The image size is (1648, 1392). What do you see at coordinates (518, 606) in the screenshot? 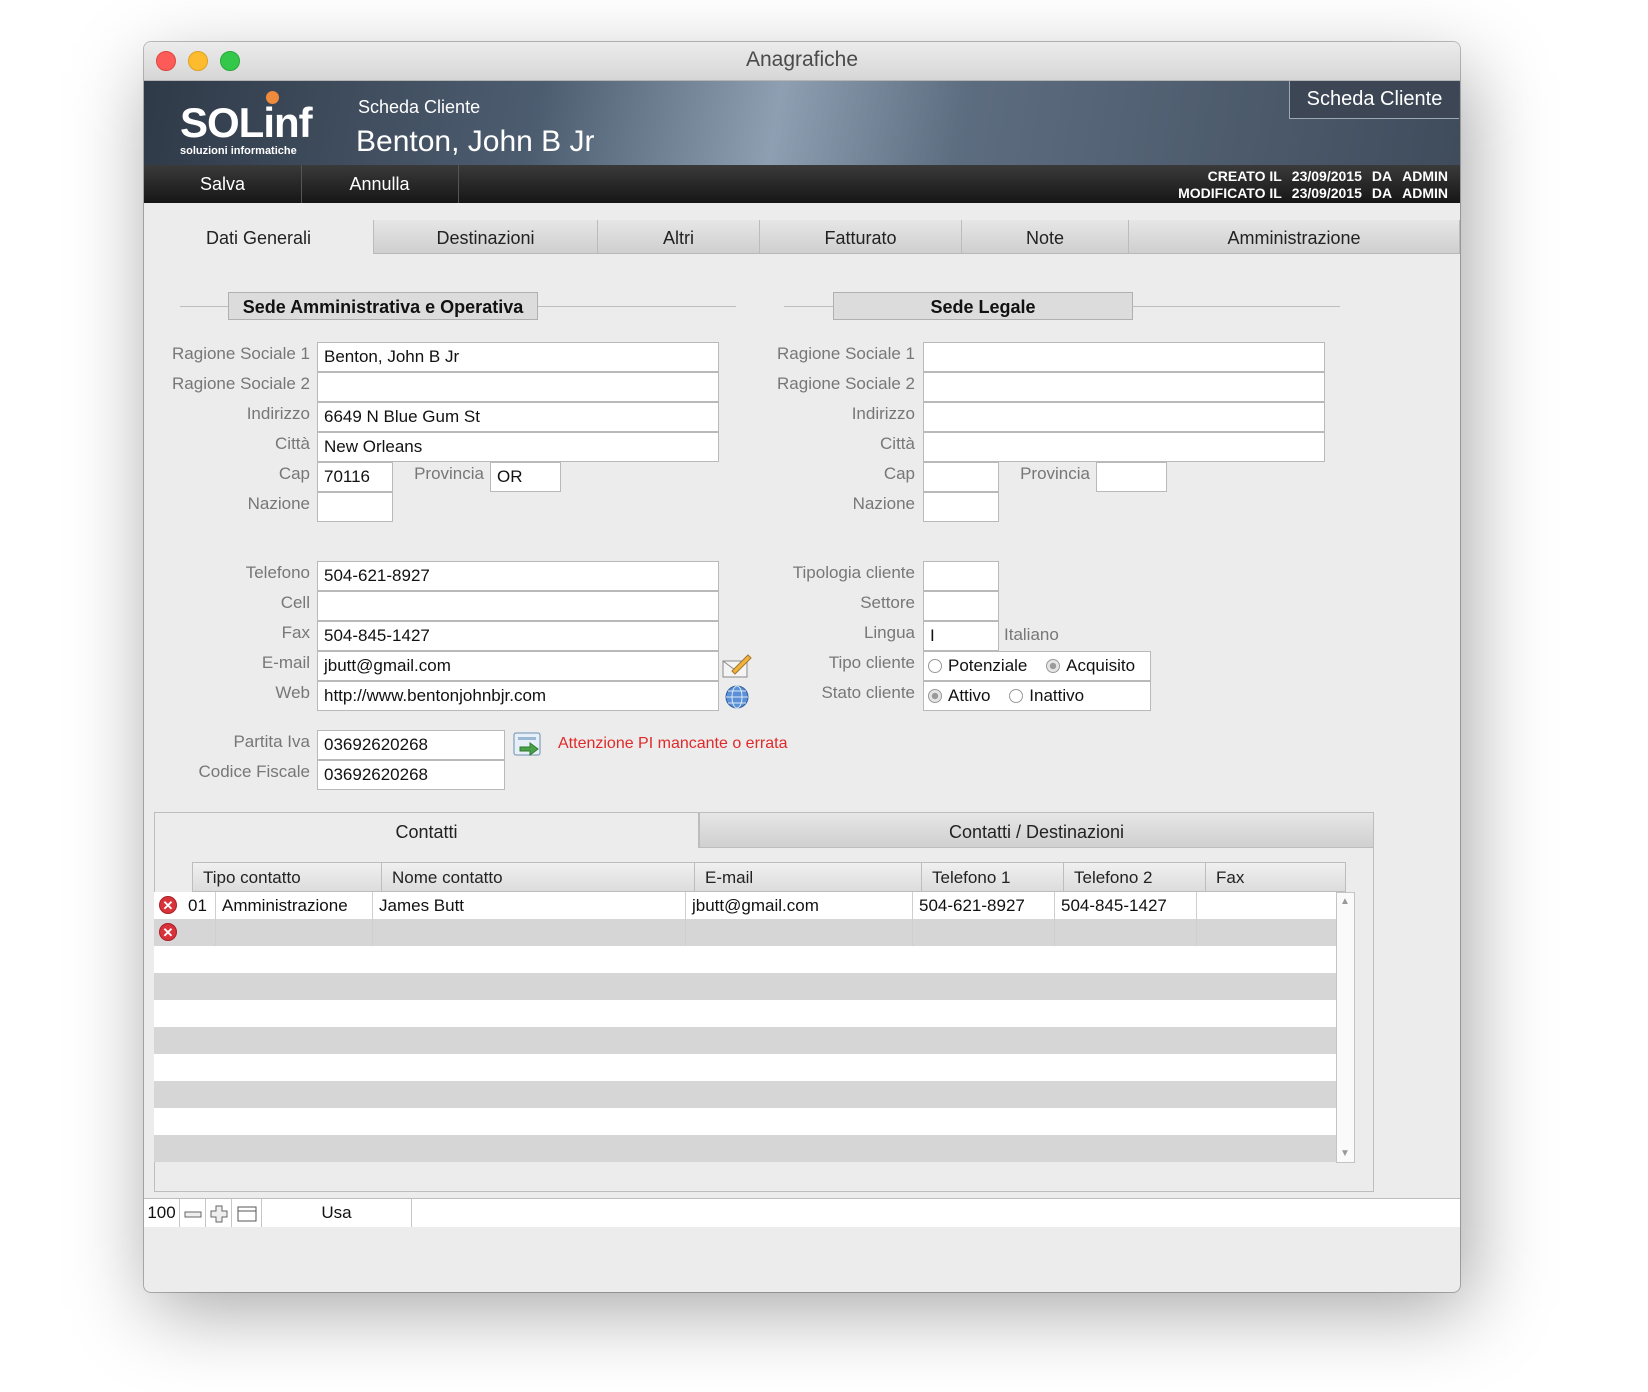
I see `cell-field` at bounding box center [518, 606].